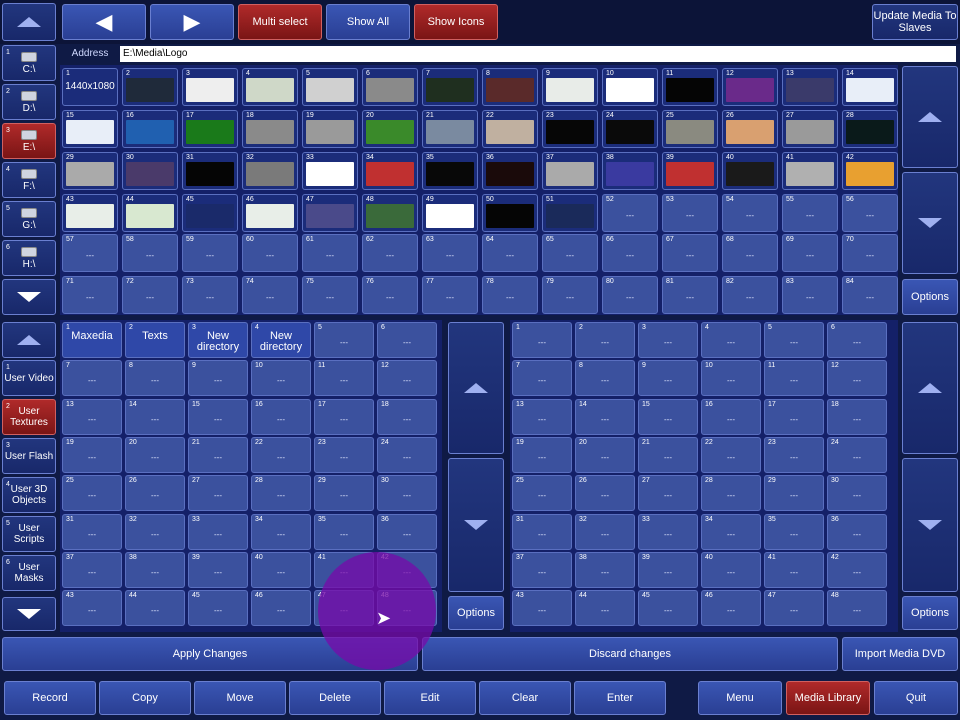 This screenshot has width=960, height=720. What do you see at coordinates (570, 171) in the screenshot?
I see `media-cell: 37` at bounding box center [570, 171].